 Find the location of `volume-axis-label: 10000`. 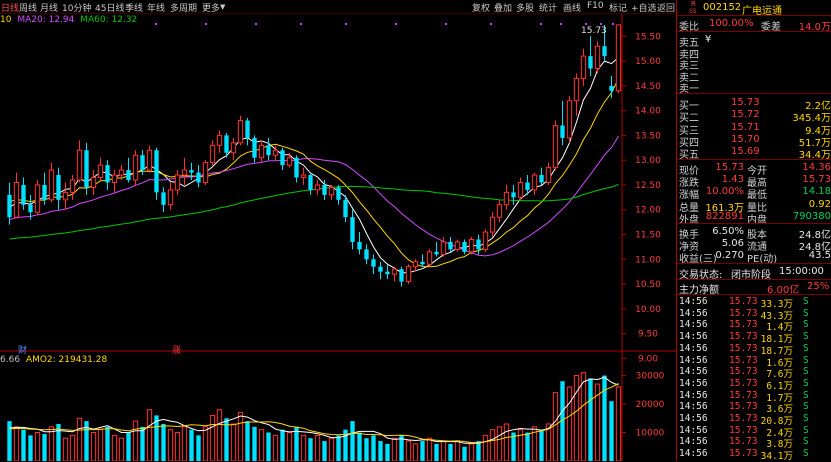

volume-axis-label: 10000 is located at coordinates (650, 434).